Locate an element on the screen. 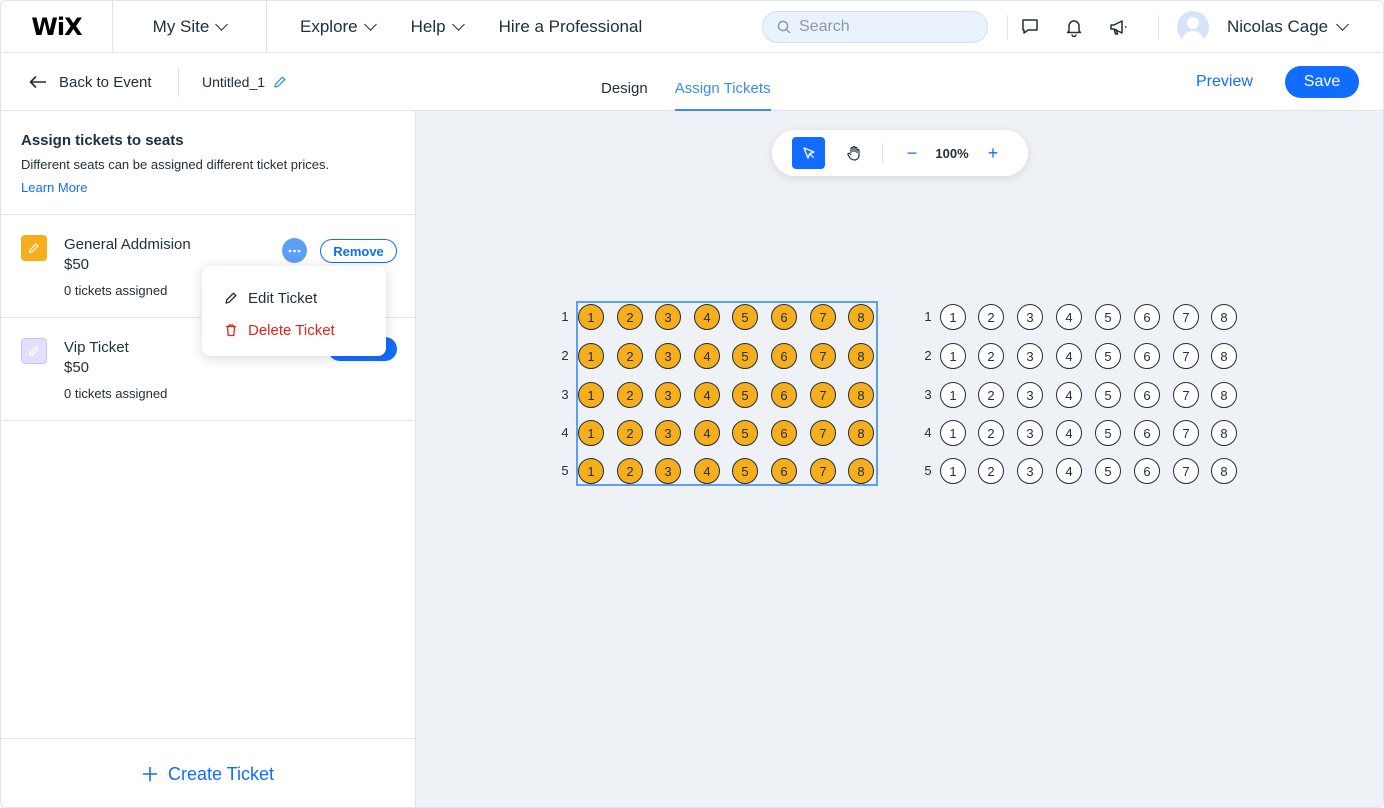 The image size is (1384, 808). create-ticket-button: Create Ticket is located at coordinates (208, 772).